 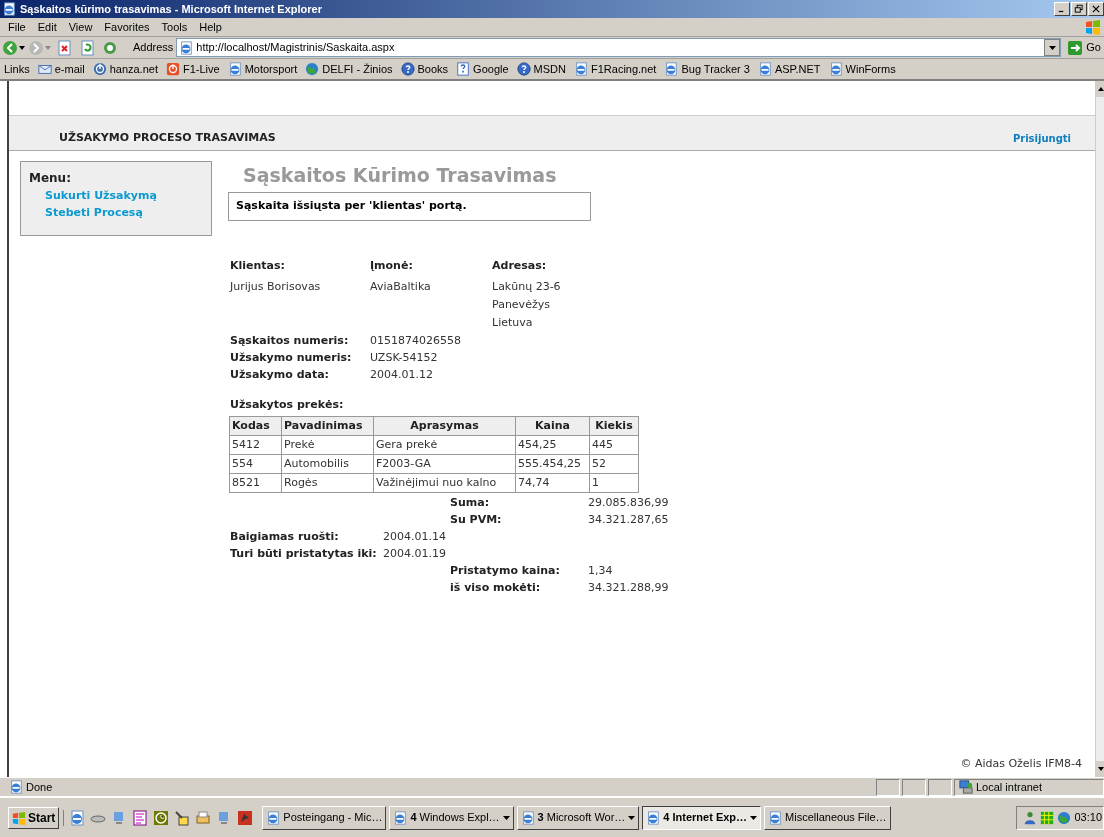 I want to click on link-item: F1-Live, so click(x=192, y=69).